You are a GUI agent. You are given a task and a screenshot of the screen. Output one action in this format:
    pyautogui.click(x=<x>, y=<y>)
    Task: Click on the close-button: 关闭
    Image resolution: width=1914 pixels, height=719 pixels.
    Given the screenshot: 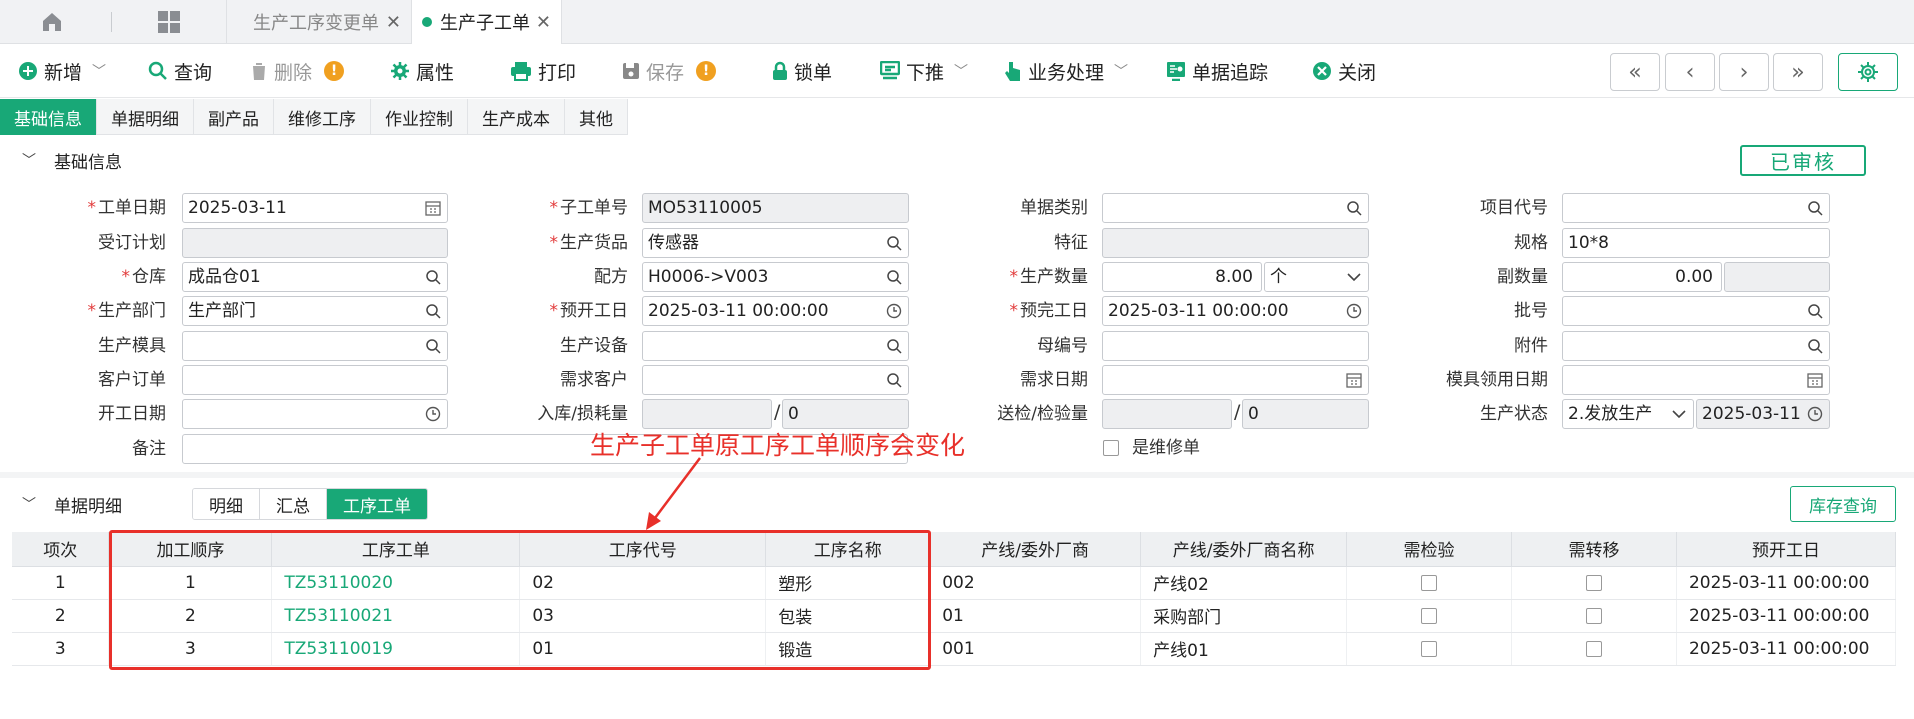 What is the action you would take?
    pyautogui.click(x=1344, y=71)
    